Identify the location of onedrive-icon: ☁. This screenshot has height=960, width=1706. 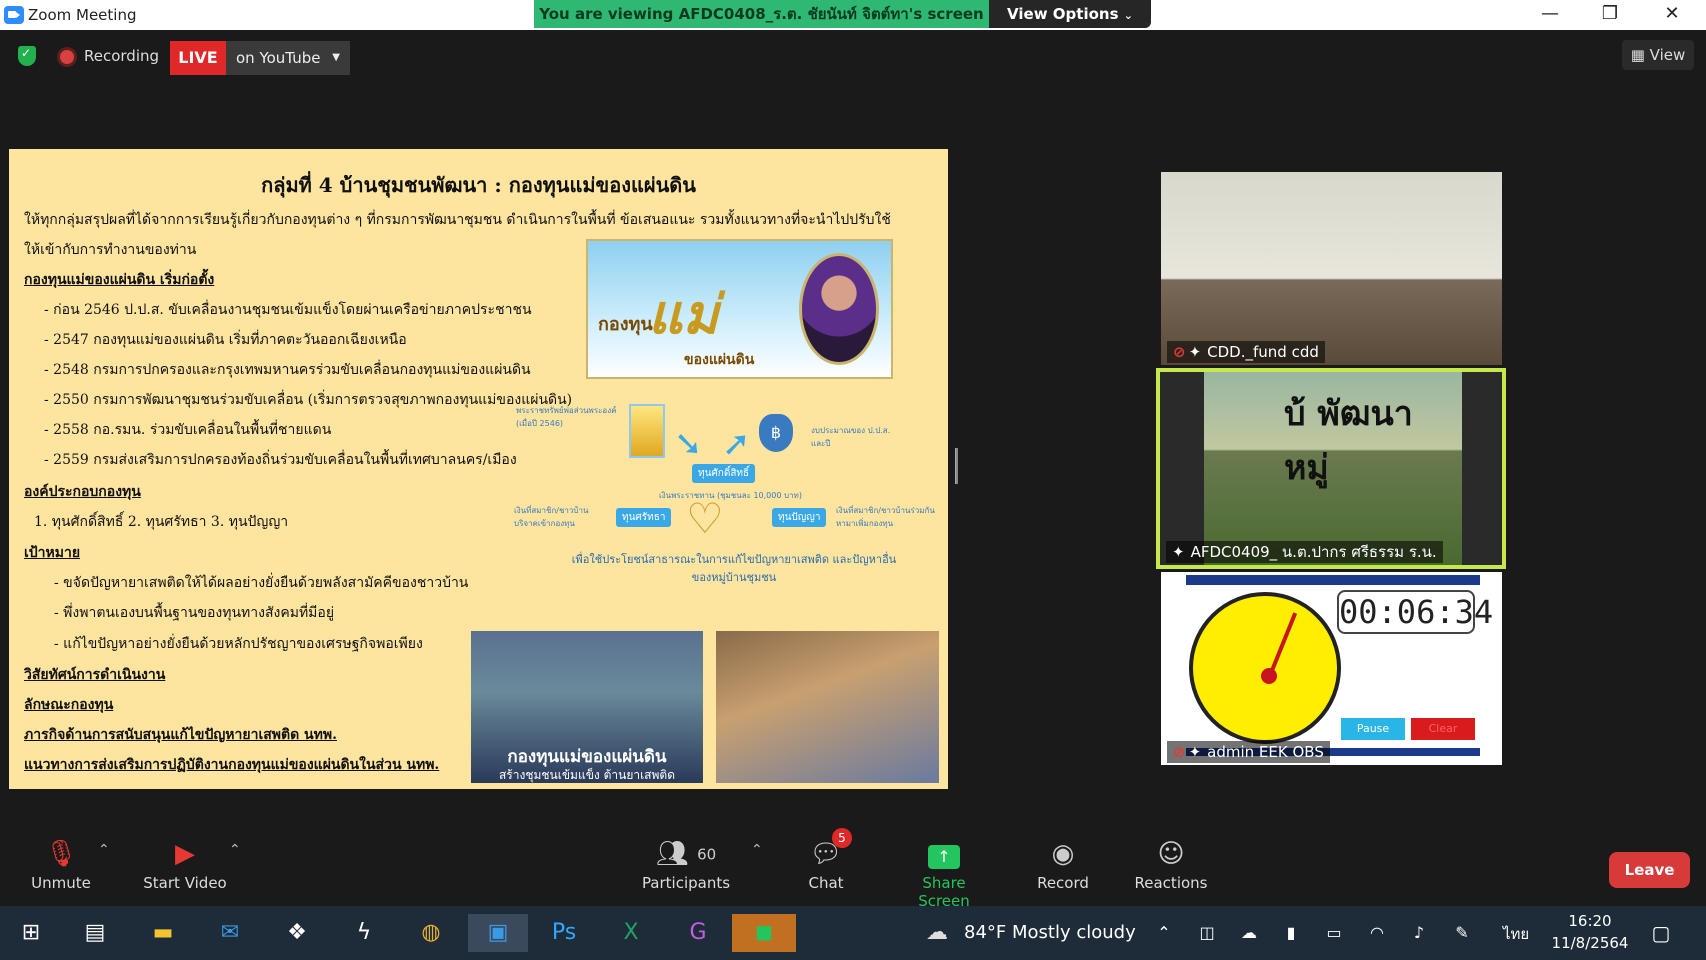
(1249, 933).